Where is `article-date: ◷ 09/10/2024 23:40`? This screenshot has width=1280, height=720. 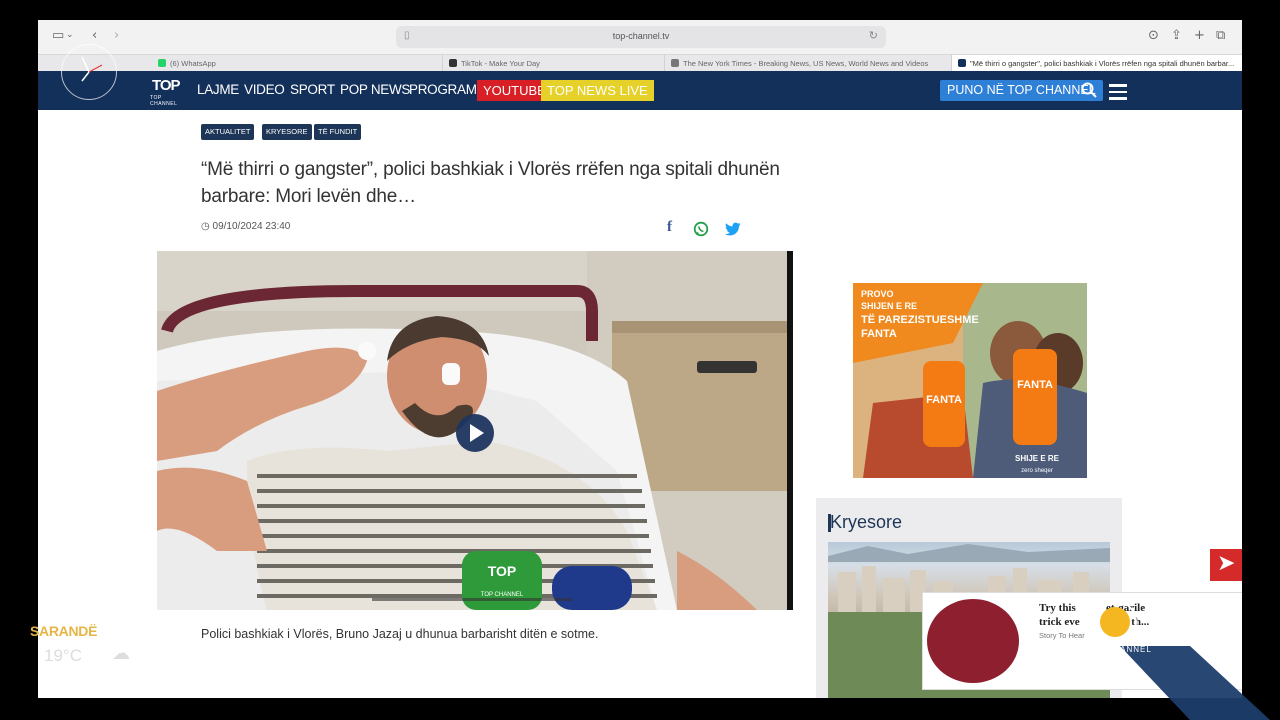 article-date: ◷ 09/10/2024 23:40 is located at coordinates (246, 226).